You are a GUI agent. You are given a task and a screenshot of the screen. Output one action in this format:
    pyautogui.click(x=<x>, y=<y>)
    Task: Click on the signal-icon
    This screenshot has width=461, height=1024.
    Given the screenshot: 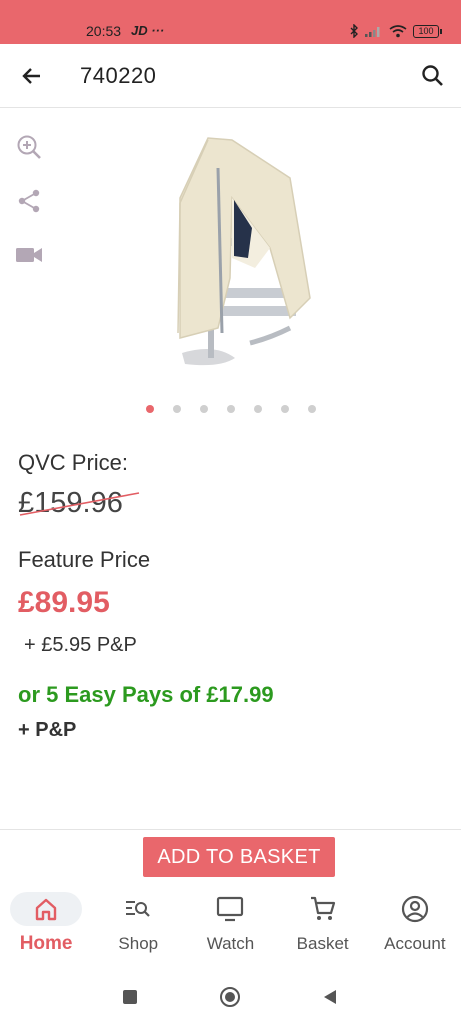 What is the action you would take?
    pyautogui.click(x=372, y=32)
    